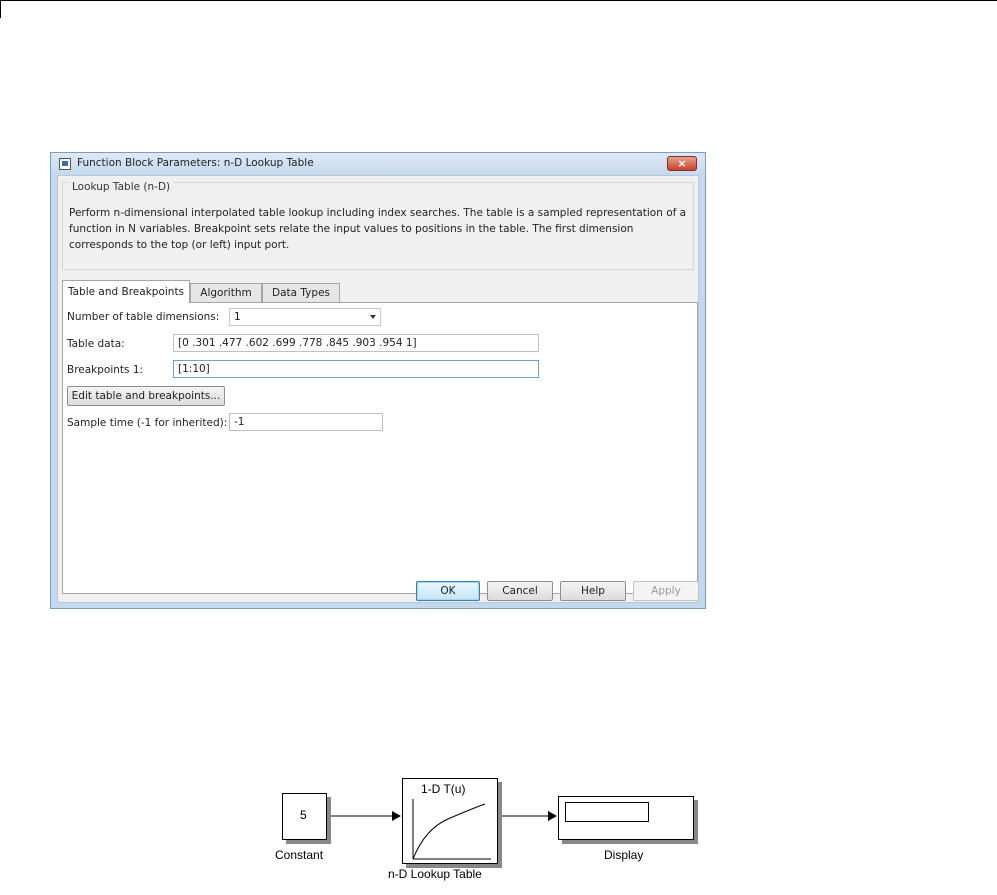  What do you see at coordinates (301, 292) in the screenshot?
I see `tab-data-types: Data Types` at bounding box center [301, 292].